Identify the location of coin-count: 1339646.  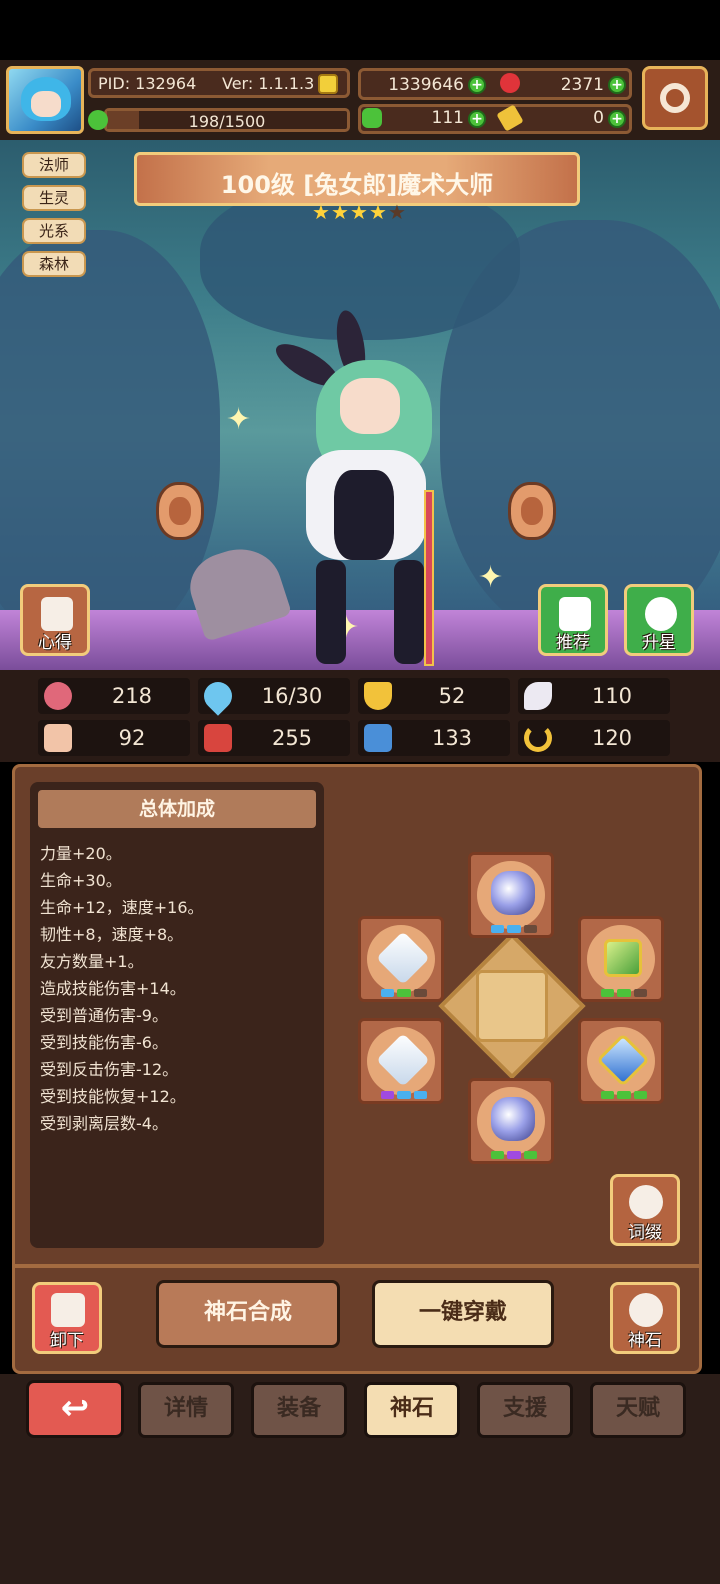
(426, 85).